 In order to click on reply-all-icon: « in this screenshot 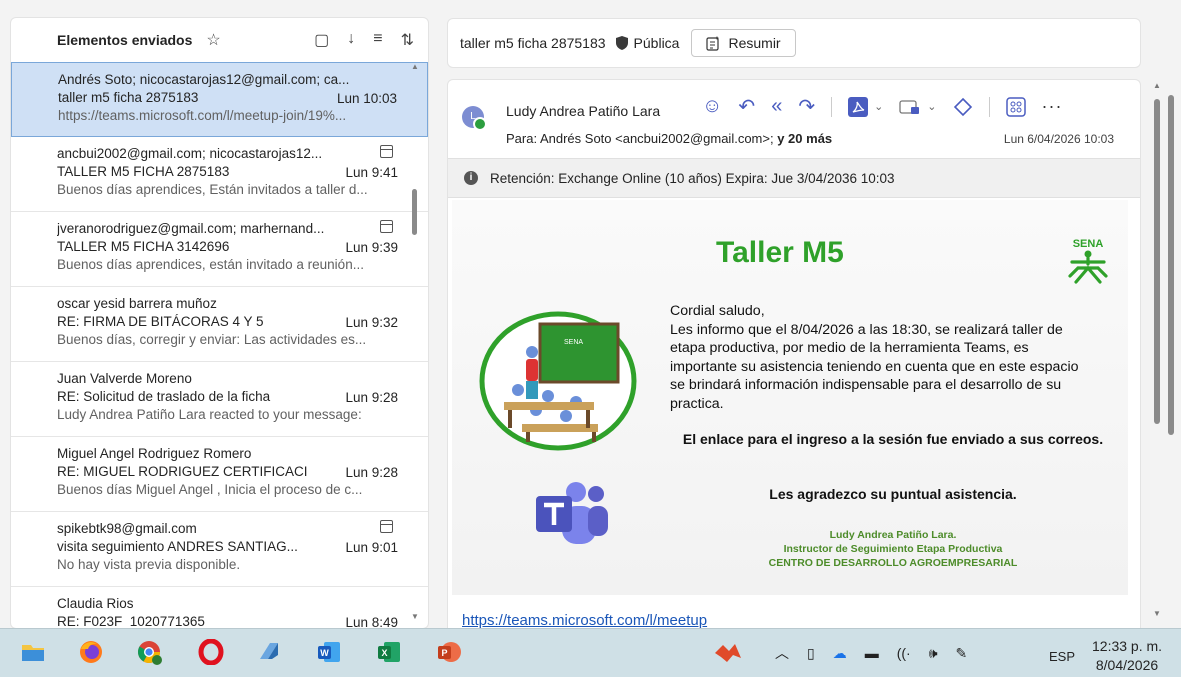, I will do `click(776, 106)`.